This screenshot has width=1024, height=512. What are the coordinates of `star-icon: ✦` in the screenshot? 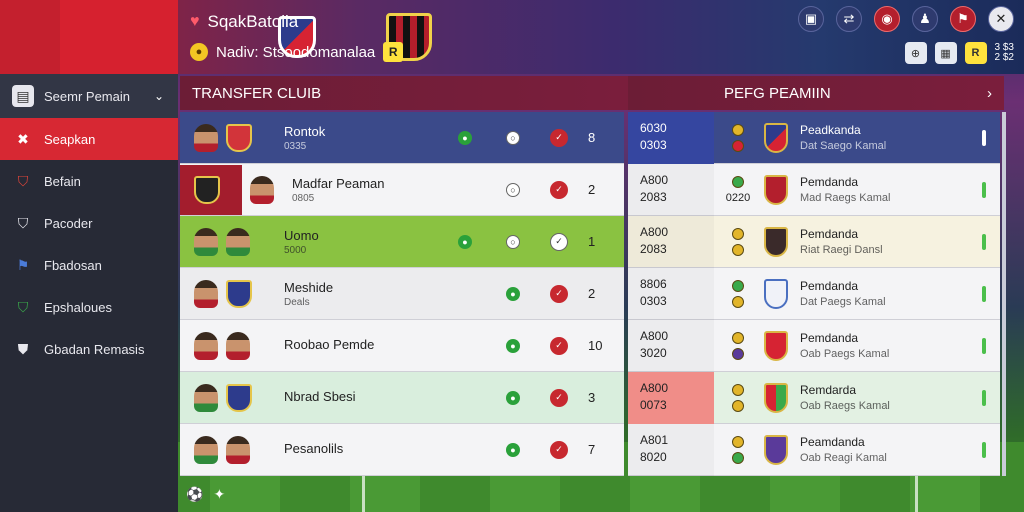 It's located at (219, 494).